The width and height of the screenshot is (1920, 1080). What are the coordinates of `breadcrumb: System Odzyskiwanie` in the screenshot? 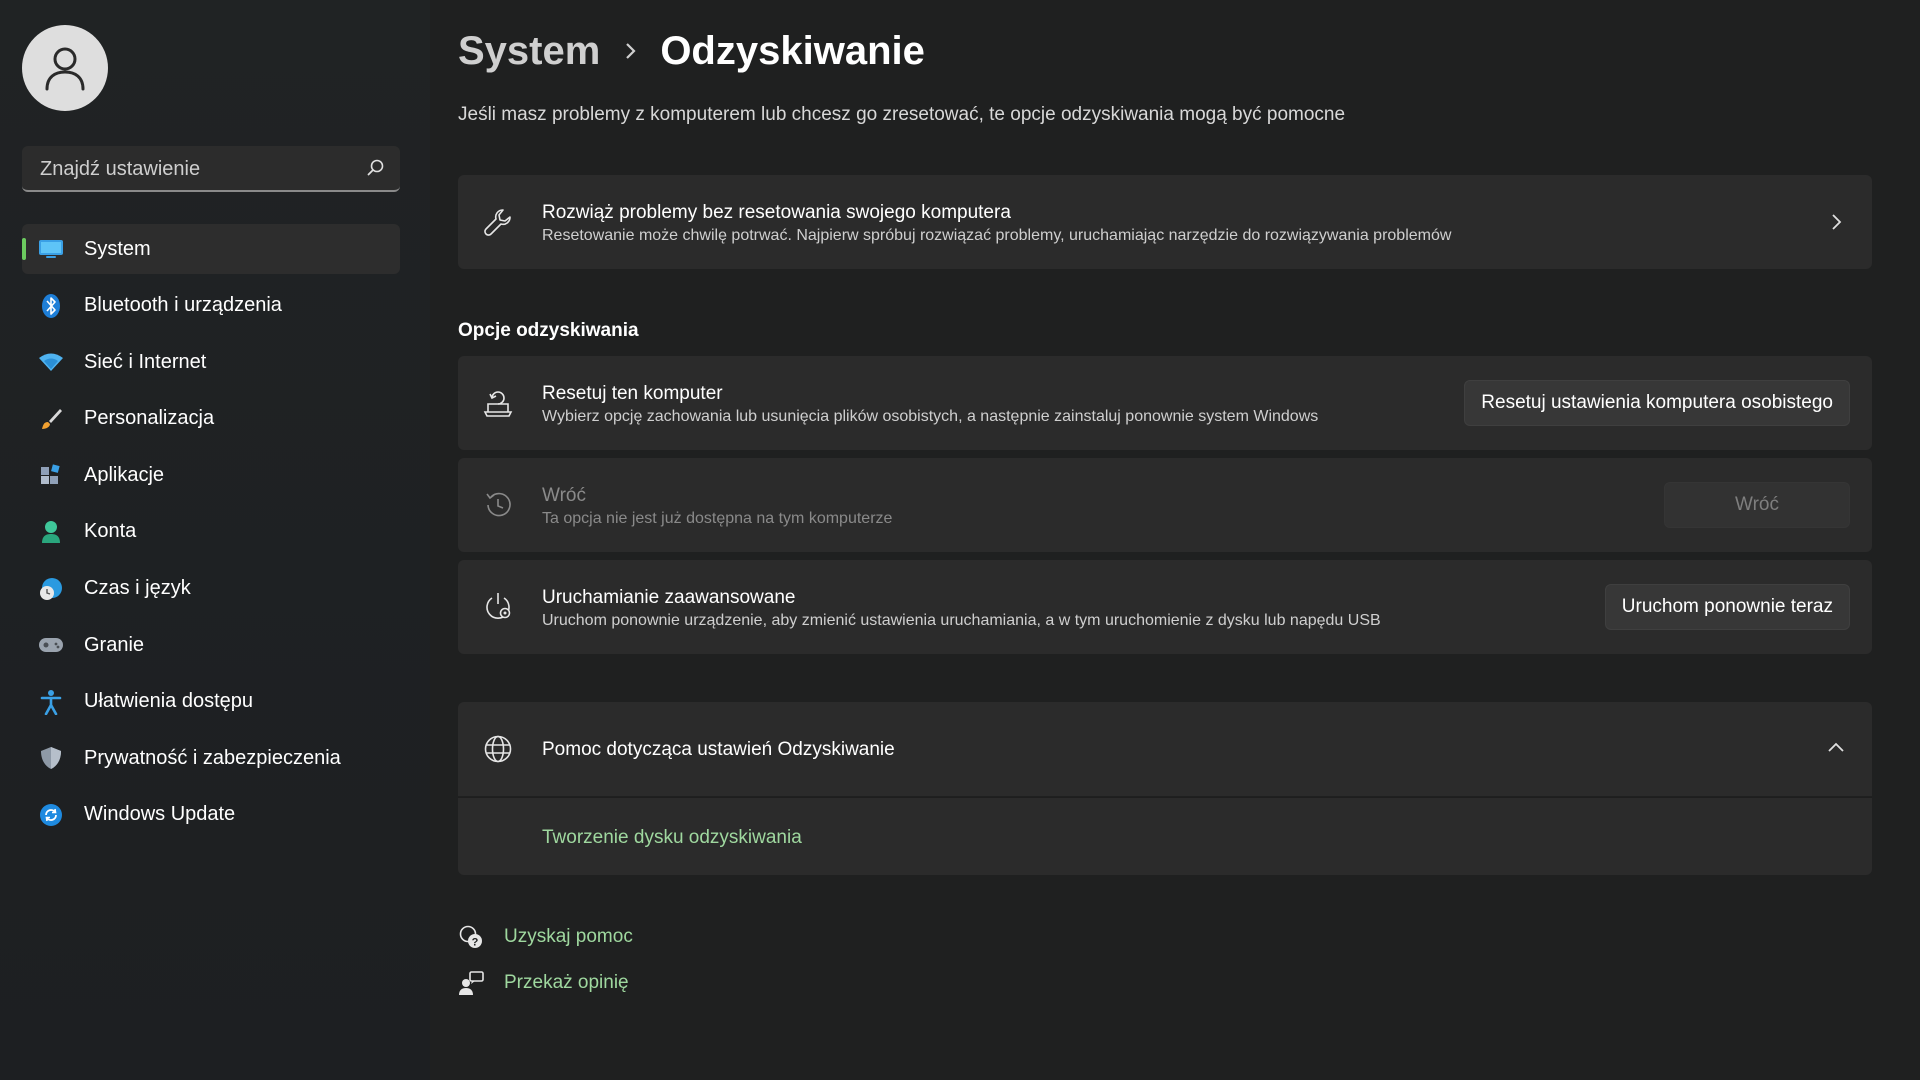 It's located at (691, 51).